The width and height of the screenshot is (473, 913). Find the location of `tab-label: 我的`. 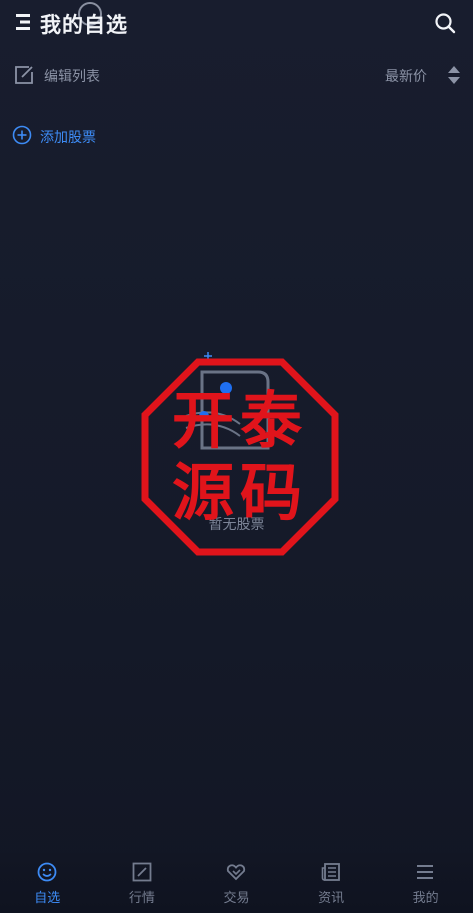

tab-label: 我的 is located at coordinates (425, 898).